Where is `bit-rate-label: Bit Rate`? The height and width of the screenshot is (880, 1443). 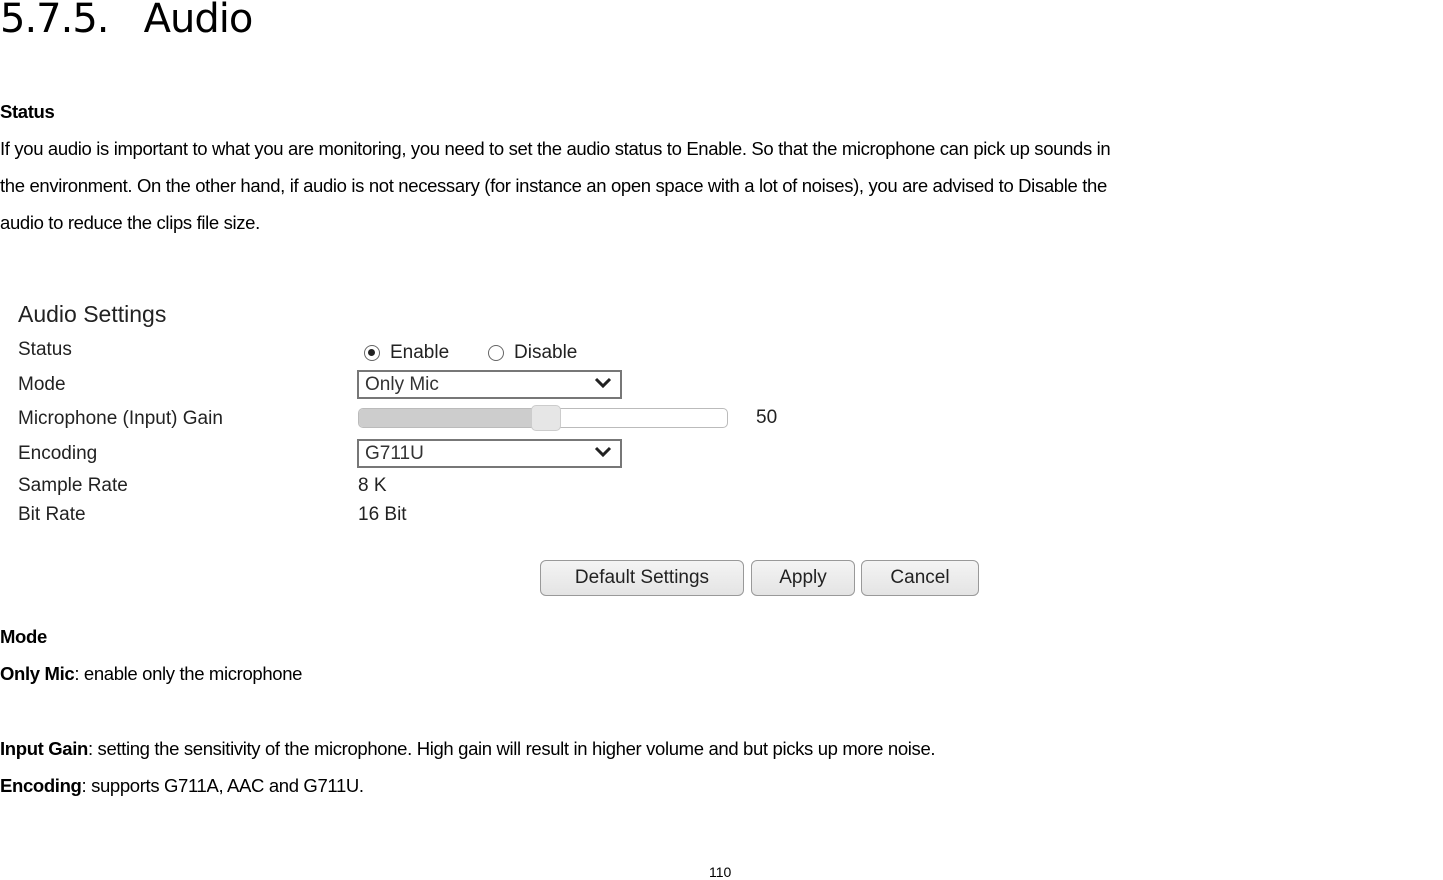 bit-rate-label: Bit Rate is located at coordinates (52, 514).